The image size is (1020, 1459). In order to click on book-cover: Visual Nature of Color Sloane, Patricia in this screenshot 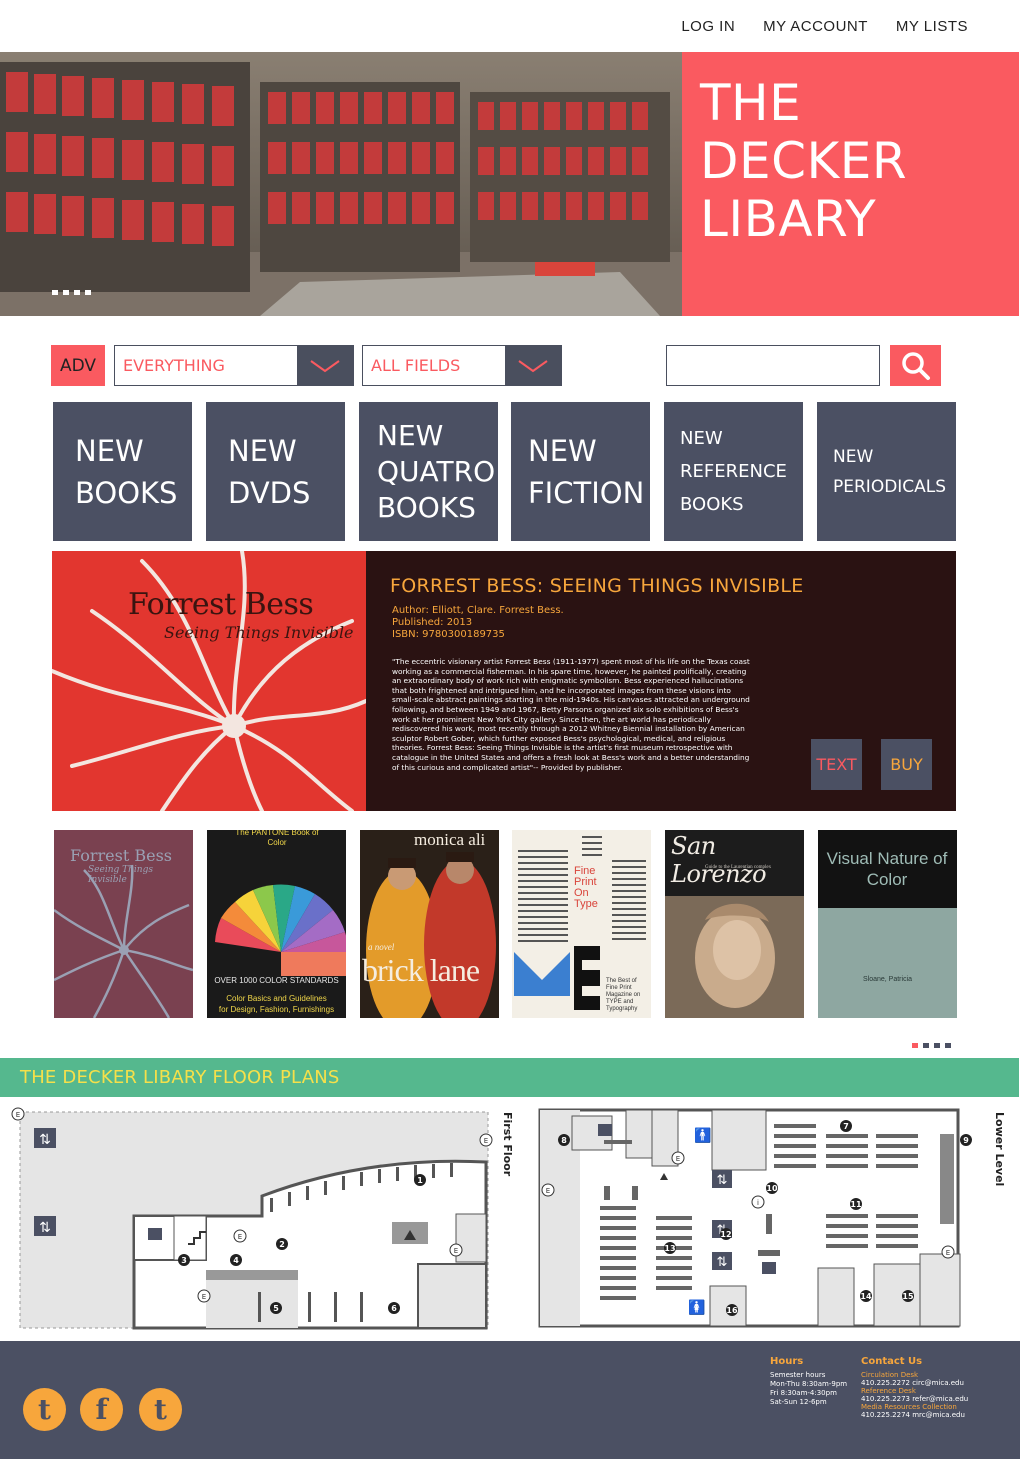, I will do `click(887, 924)`.